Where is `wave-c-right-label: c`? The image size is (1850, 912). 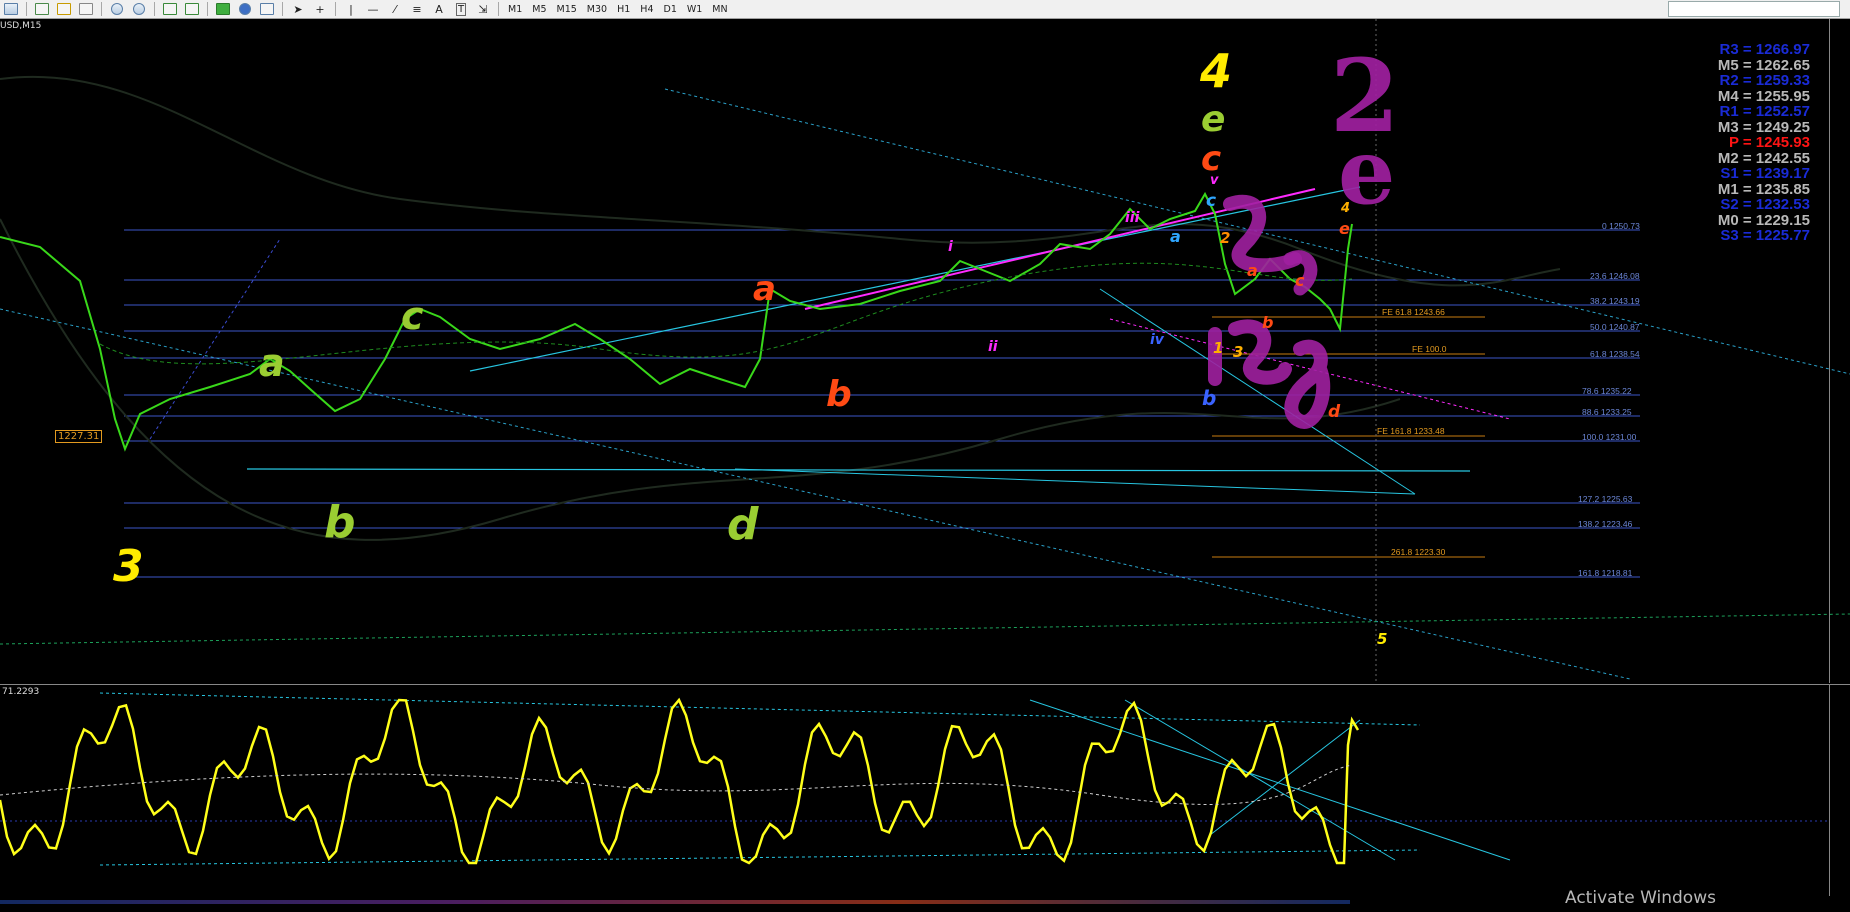
wave-c-right-label: c is located at coordinates (1300, 280).